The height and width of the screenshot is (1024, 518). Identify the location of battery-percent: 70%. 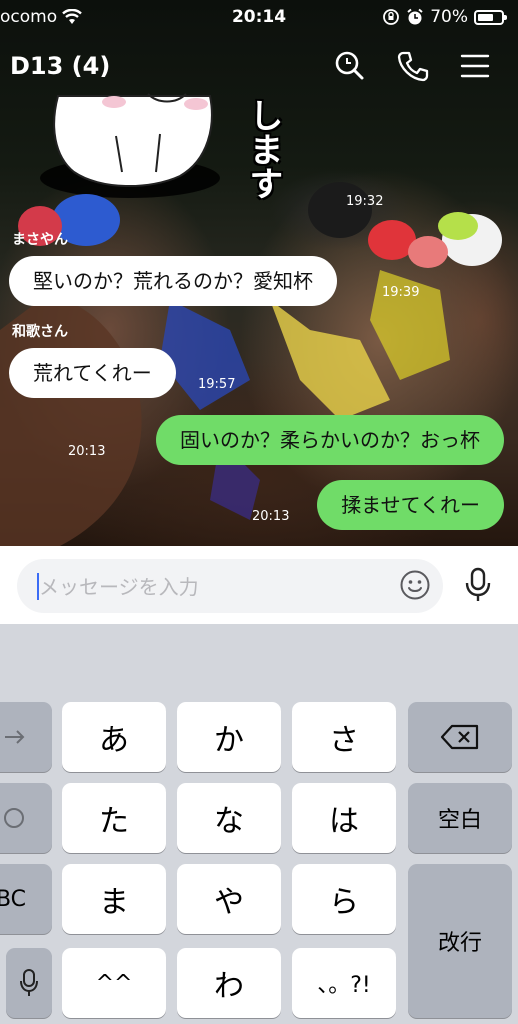
(449, 17).